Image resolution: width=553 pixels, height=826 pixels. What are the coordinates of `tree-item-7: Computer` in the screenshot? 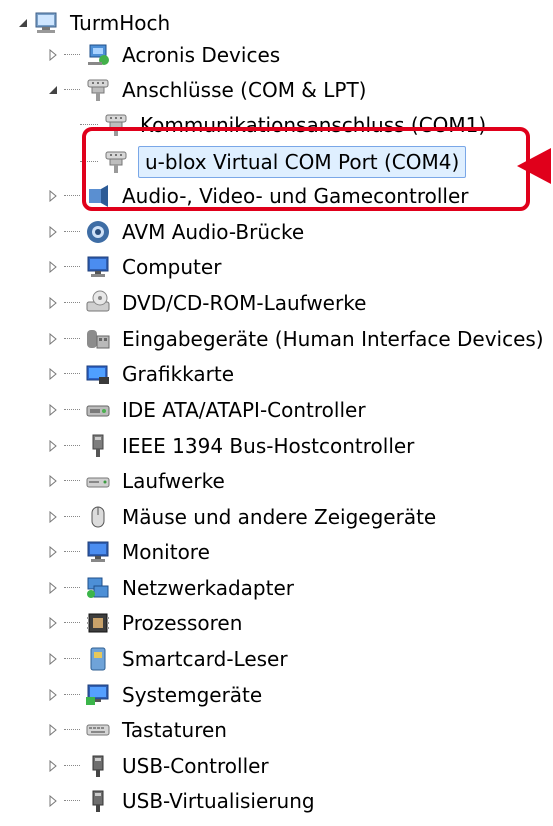 It's located at (133, 267).